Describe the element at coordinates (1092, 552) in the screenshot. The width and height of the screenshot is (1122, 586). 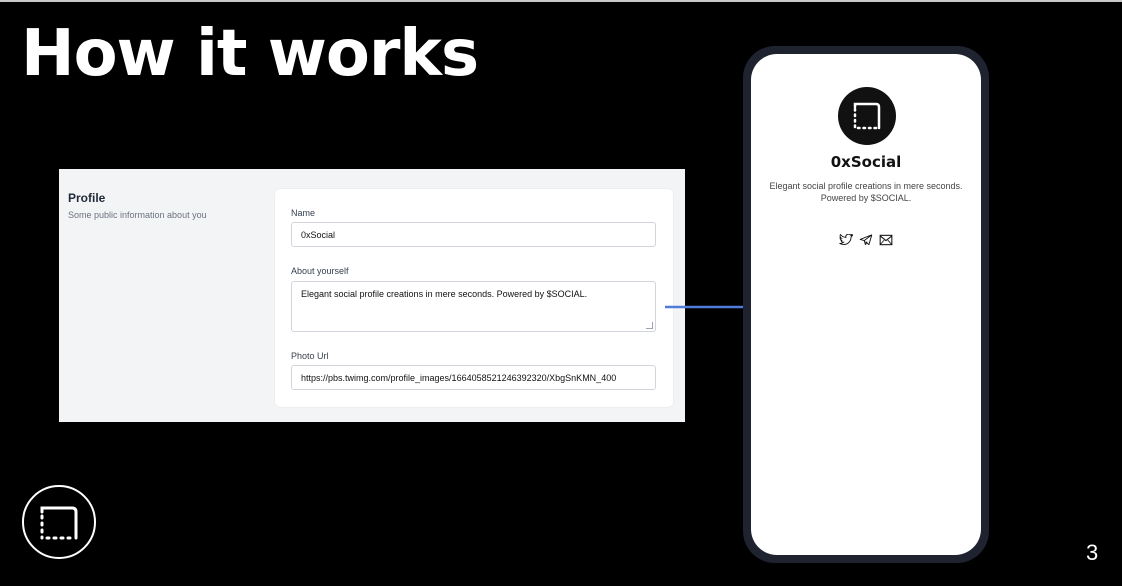
I see `page-number: 3` at that location.